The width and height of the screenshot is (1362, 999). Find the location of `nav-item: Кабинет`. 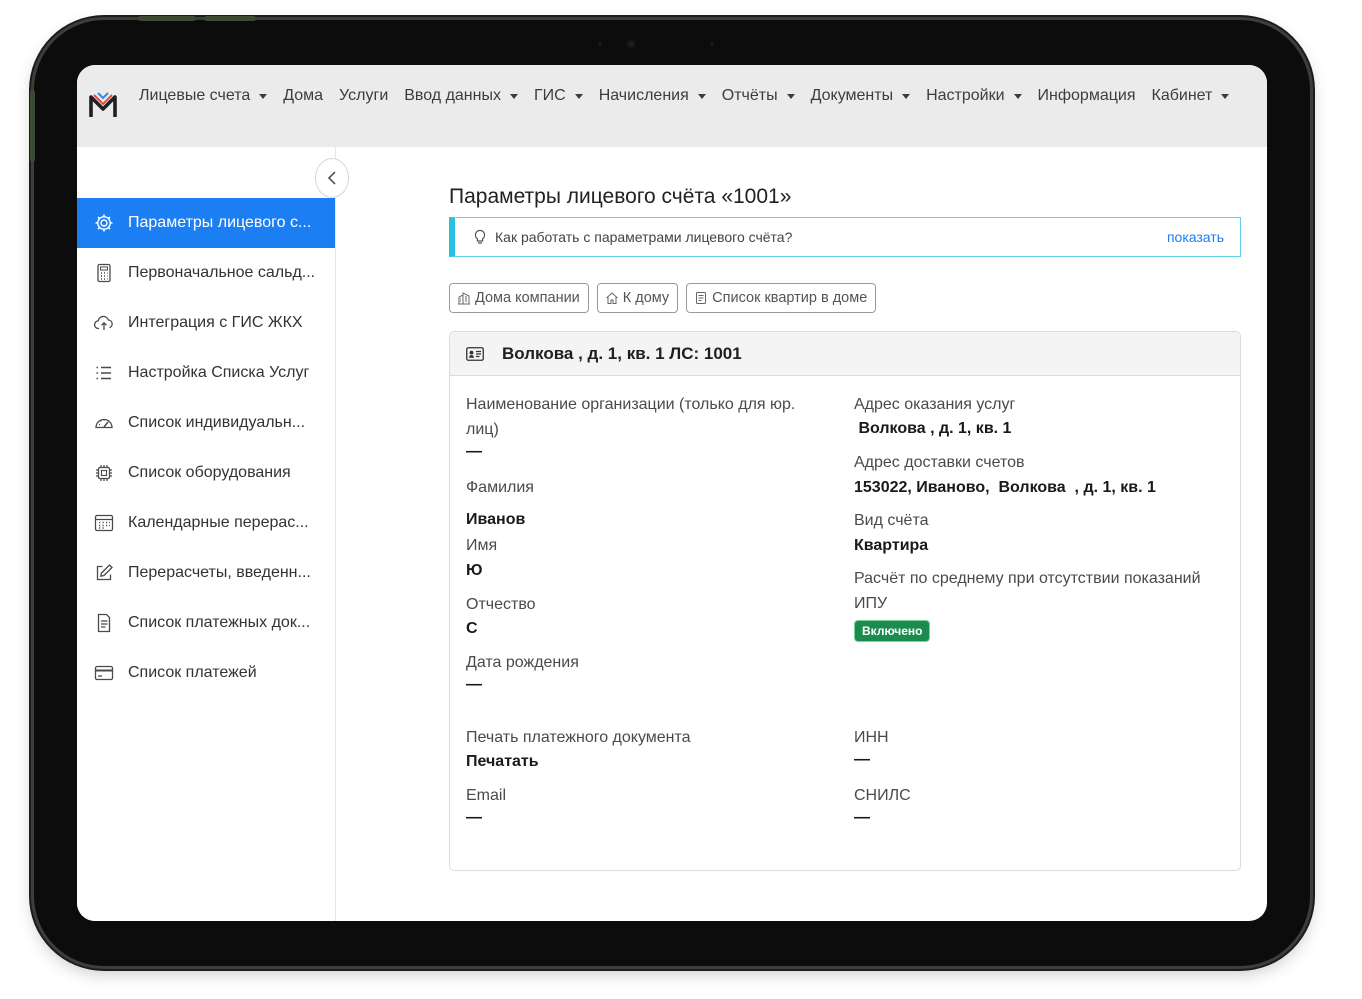

nav-item: Кабинет is located at coordinates (1191, 96).